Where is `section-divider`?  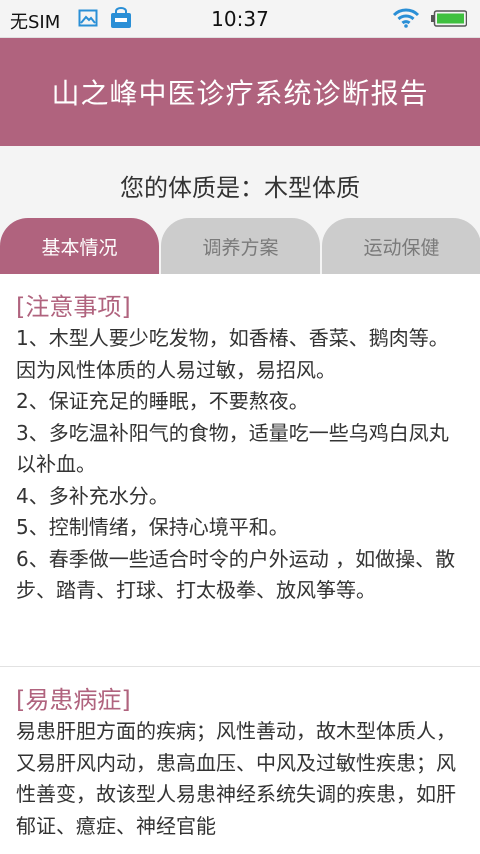 section-divider is located at coordinates (240, 666).